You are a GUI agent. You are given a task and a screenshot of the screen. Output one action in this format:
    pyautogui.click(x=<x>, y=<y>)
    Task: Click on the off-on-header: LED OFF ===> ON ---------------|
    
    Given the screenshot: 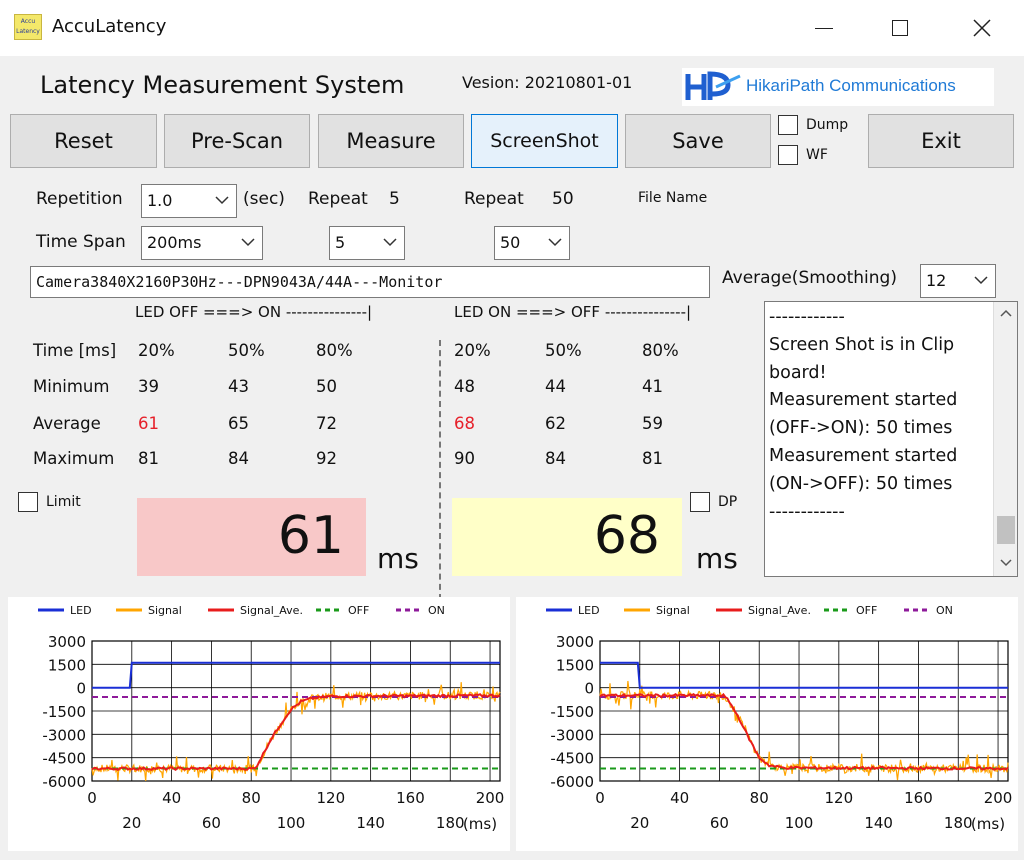 What is the action you would take?
    pyautogui.click(x=254, y=312)
    